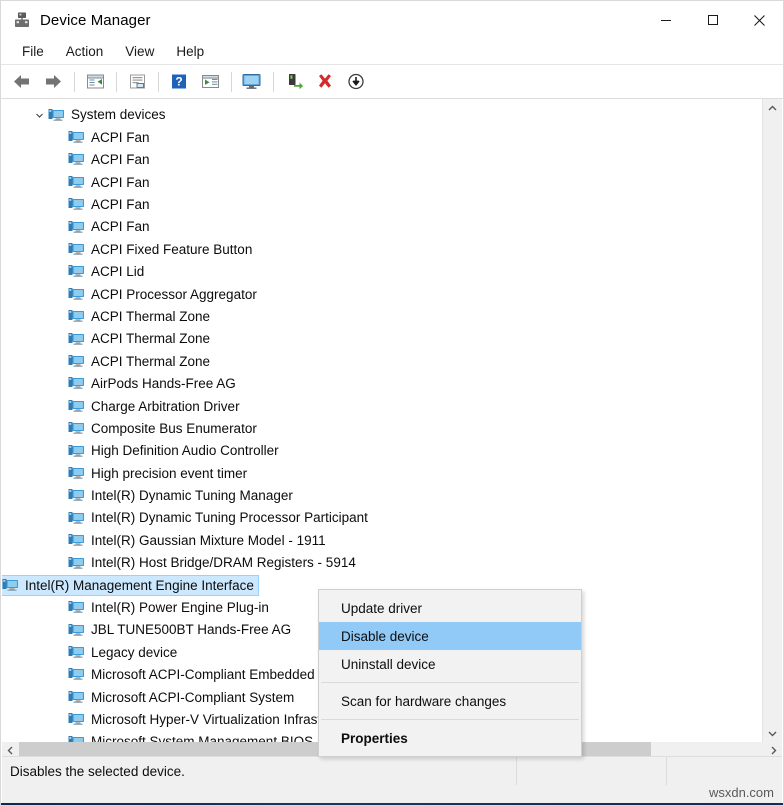 This screenshot has height=806, width=784. Describe the element at coordinates (382, 115) in the screenshot. I see `tree-root-node: System devices` at that location.